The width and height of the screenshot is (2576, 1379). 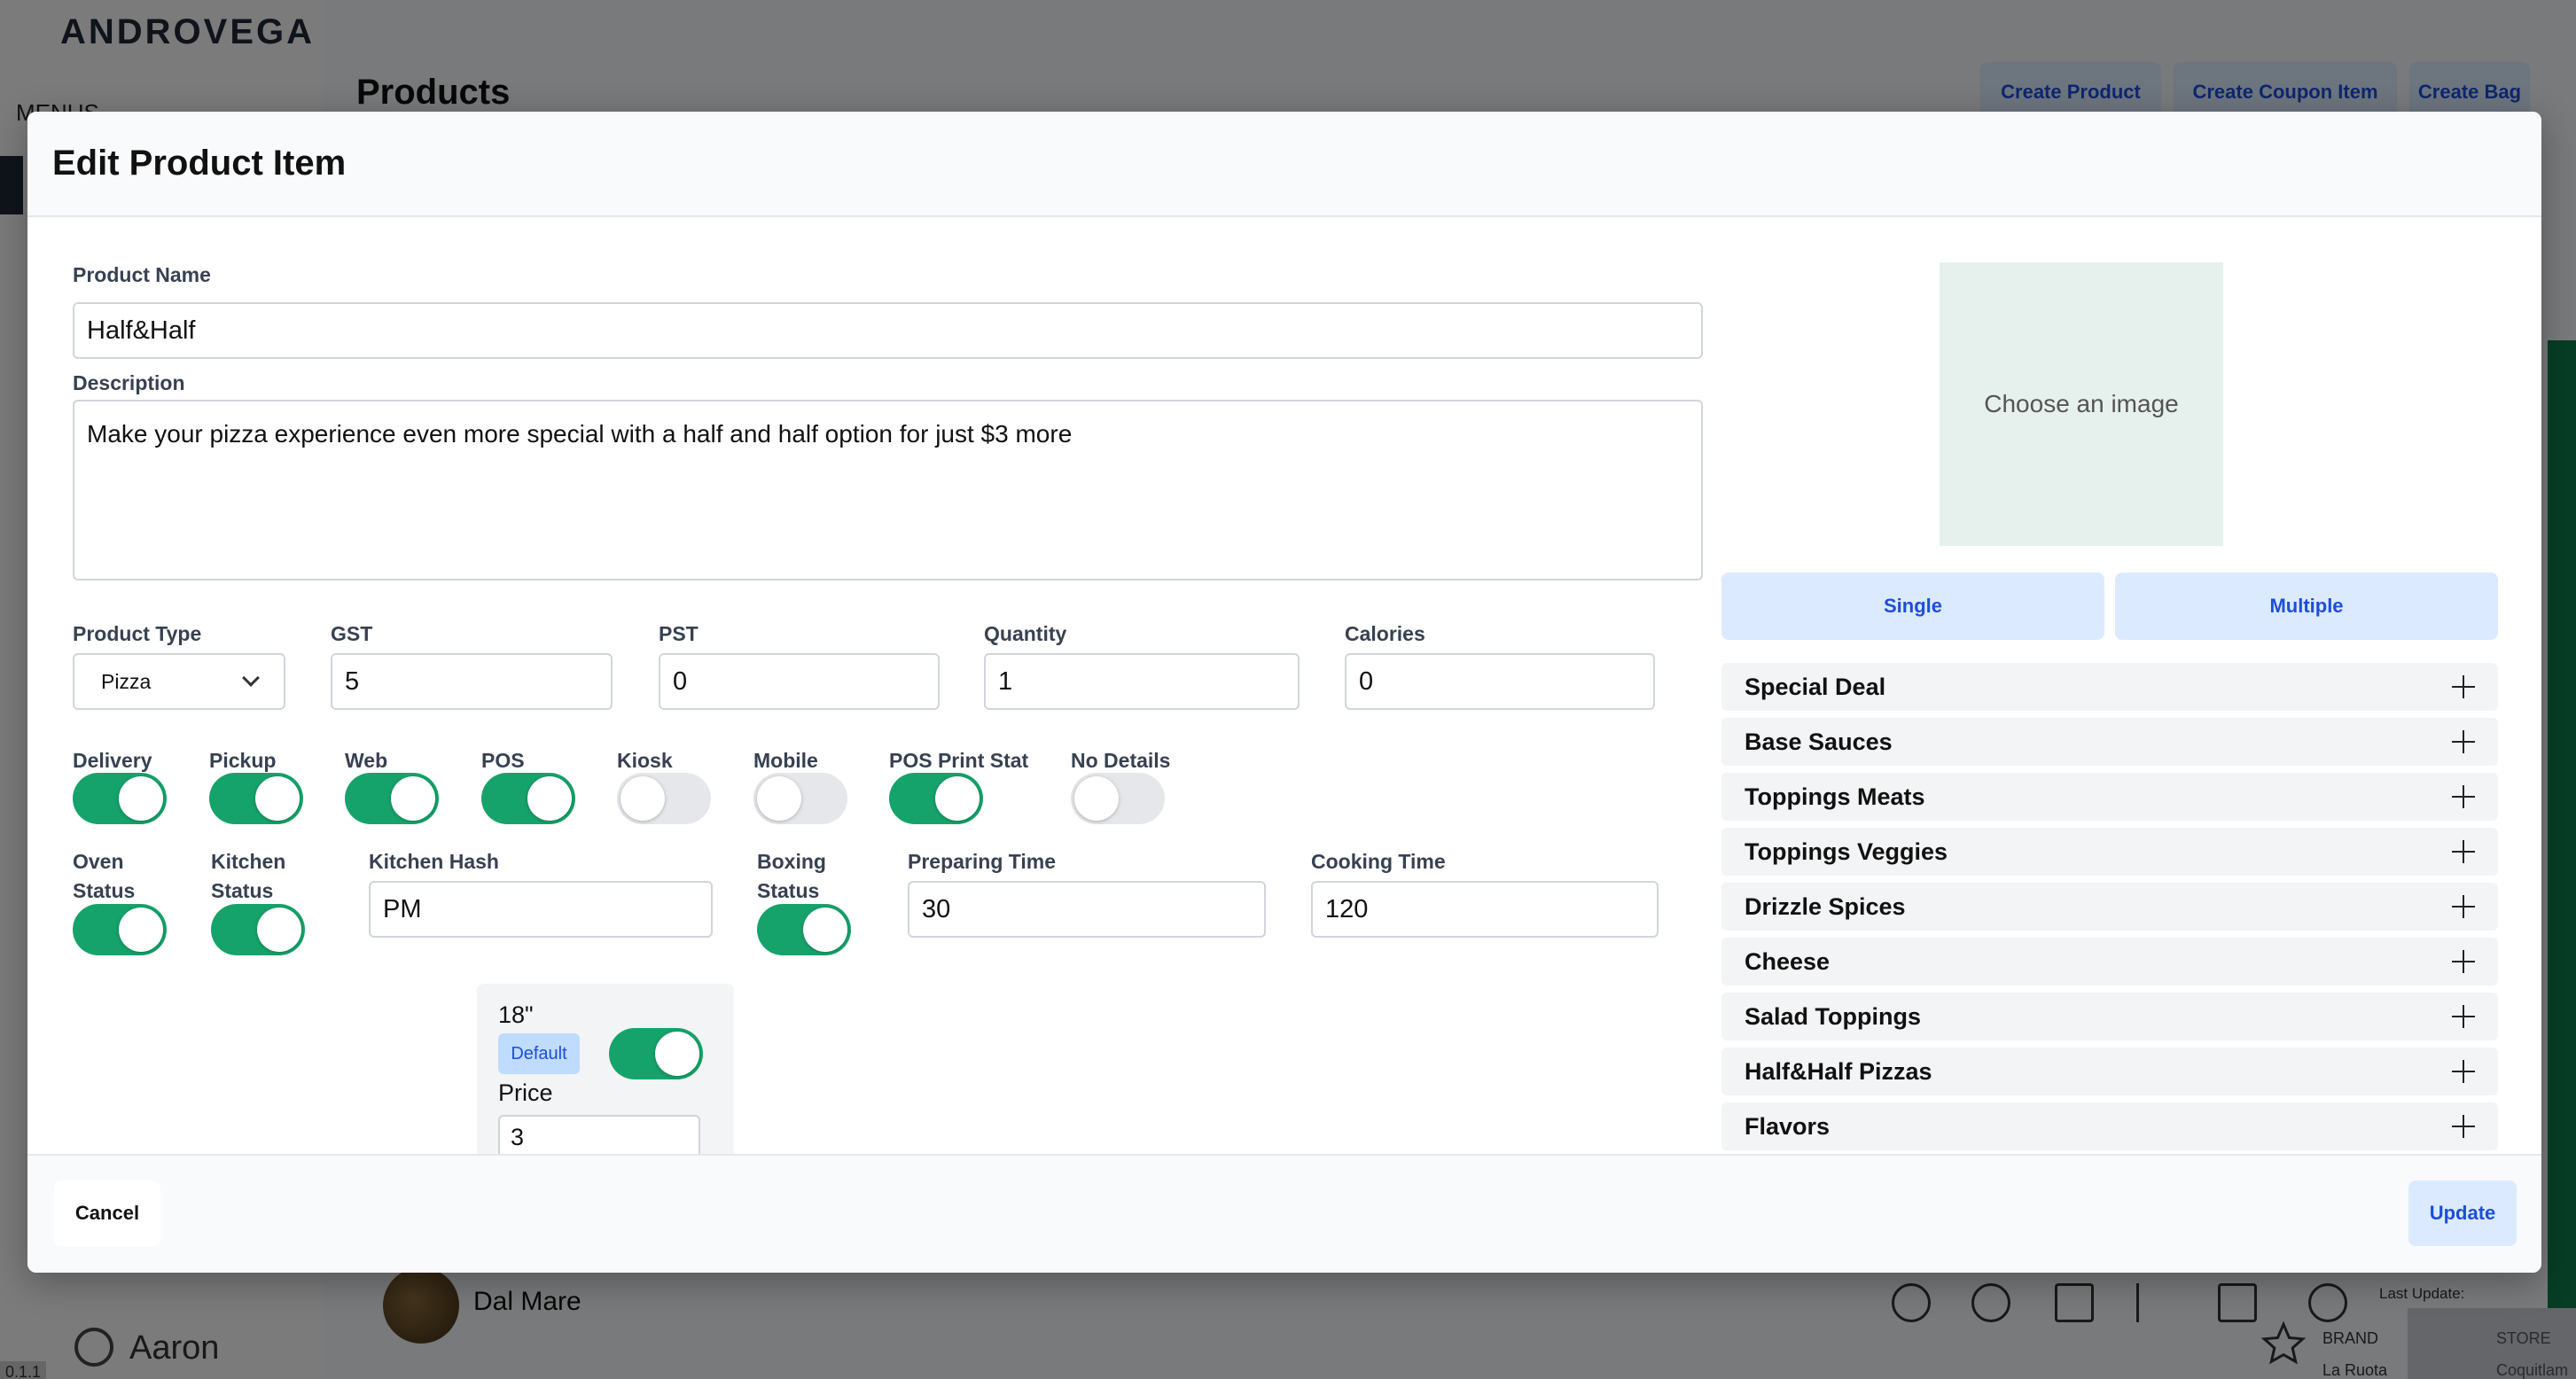 What do you see at coordinates (785, 760) in the screenshot?
I see `mobile-label: Mobile` at bounding box center [785, 760].